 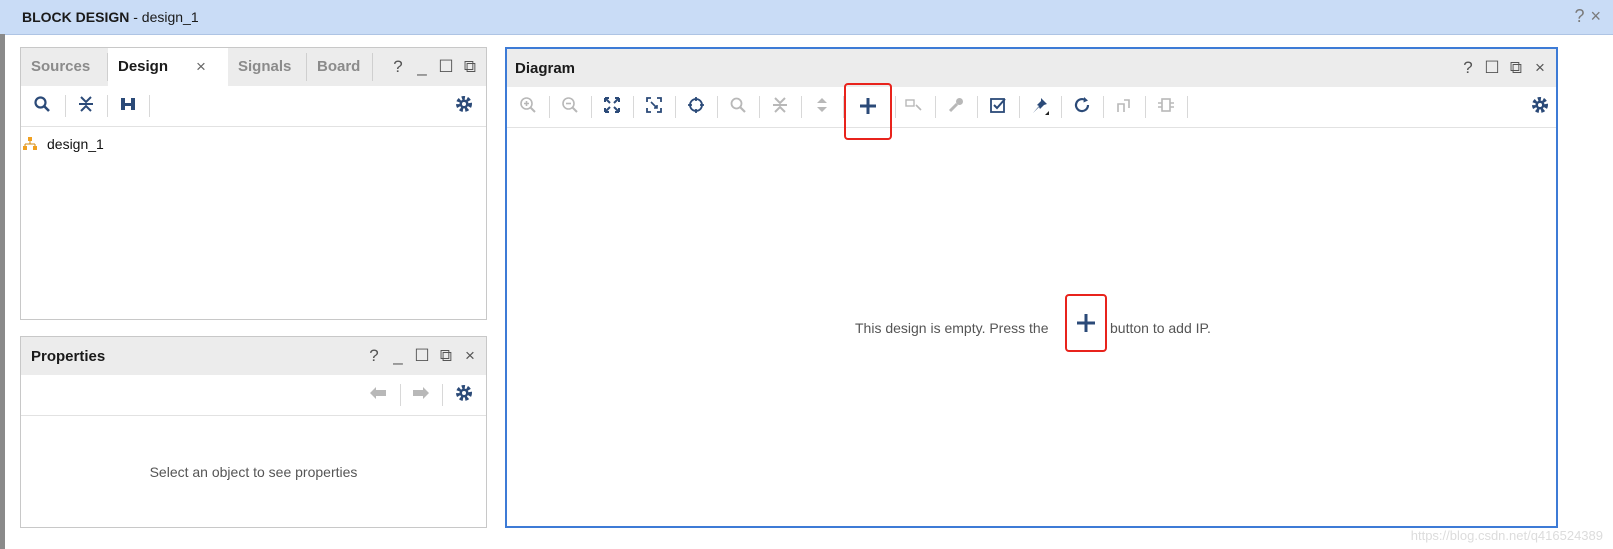 What do you see at coordinates (1124, 107) in the screenshot?
I see `regenerate-icon` at bounding box center [1124, 107].